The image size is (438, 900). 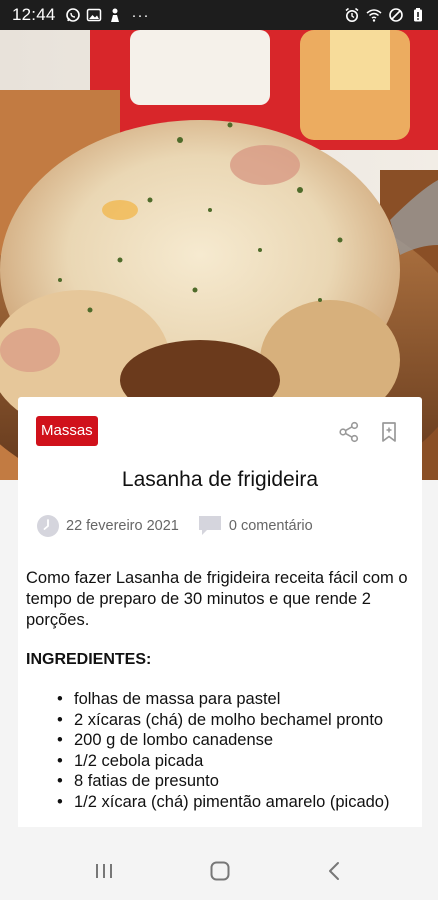 What do you see at coordinates (48, 526) in the screenshot?
I see `clock-icon` at bounding box center [48, 526].